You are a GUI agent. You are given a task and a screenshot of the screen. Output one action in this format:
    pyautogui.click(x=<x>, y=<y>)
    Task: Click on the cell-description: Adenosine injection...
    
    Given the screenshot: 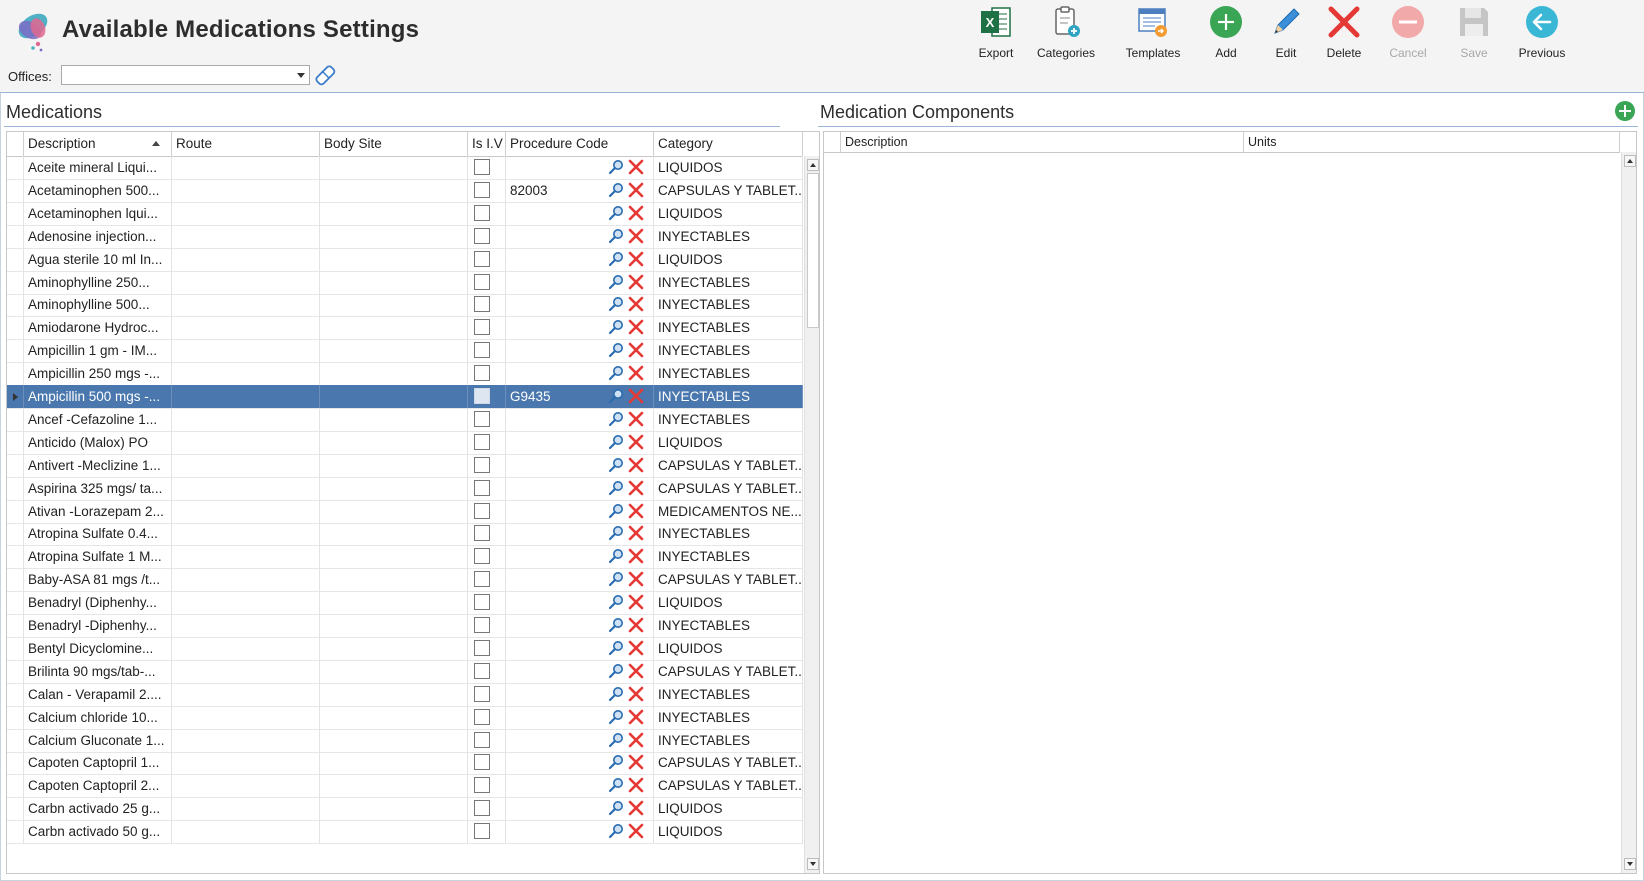 What is the action you would take?
    pyautogui.click(x=98, y=236)
    